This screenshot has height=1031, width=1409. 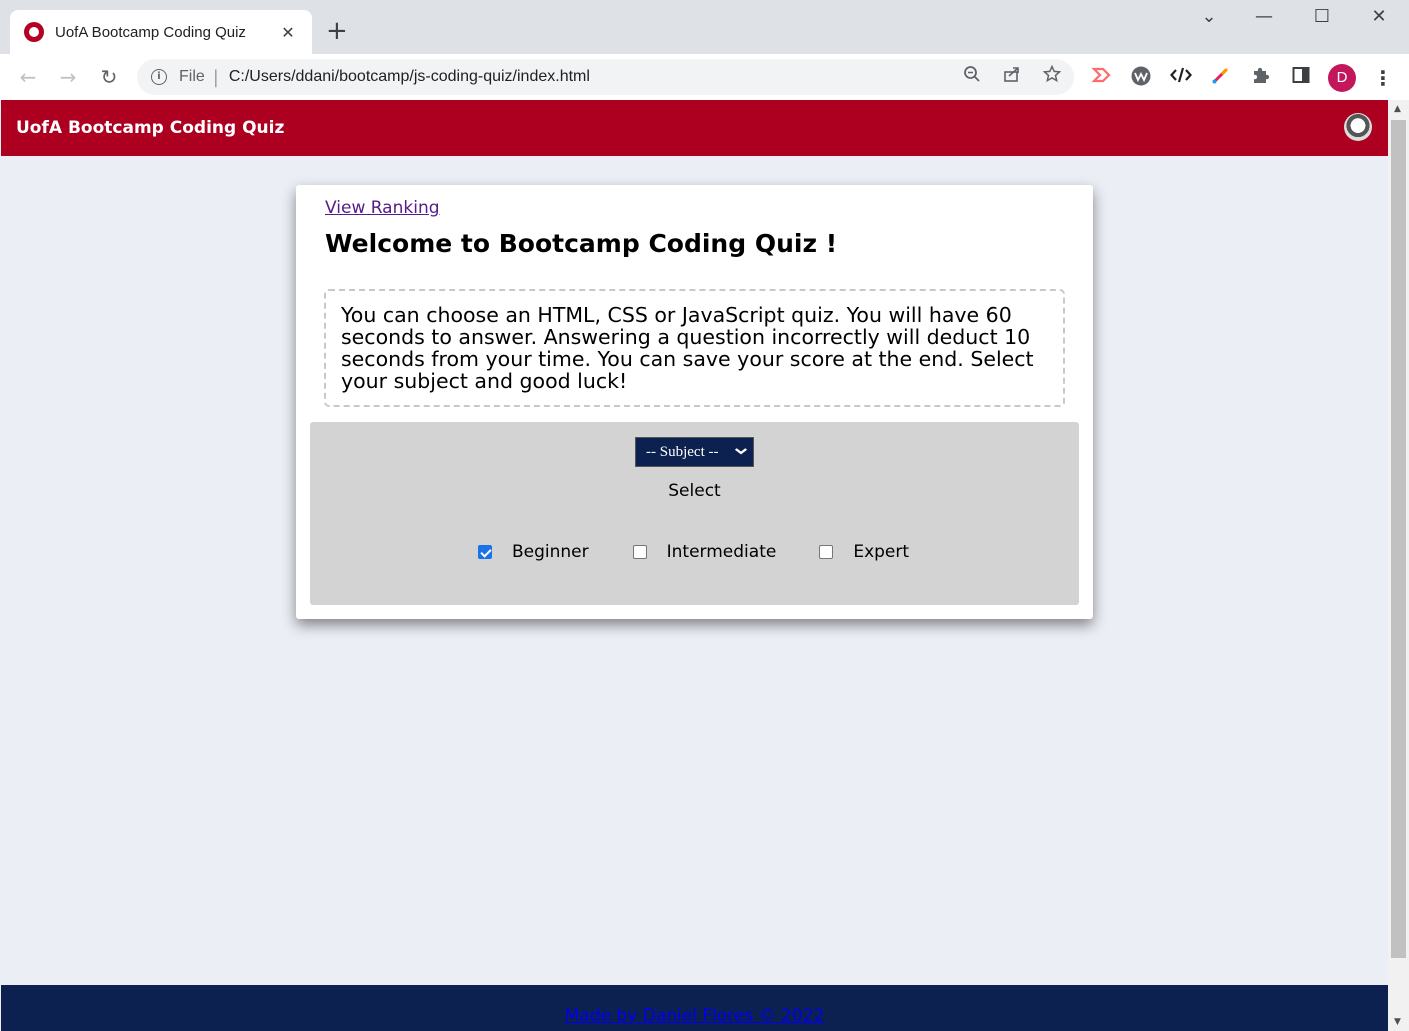 I want to click on expert-checkbox, so click(x=826, y=552).